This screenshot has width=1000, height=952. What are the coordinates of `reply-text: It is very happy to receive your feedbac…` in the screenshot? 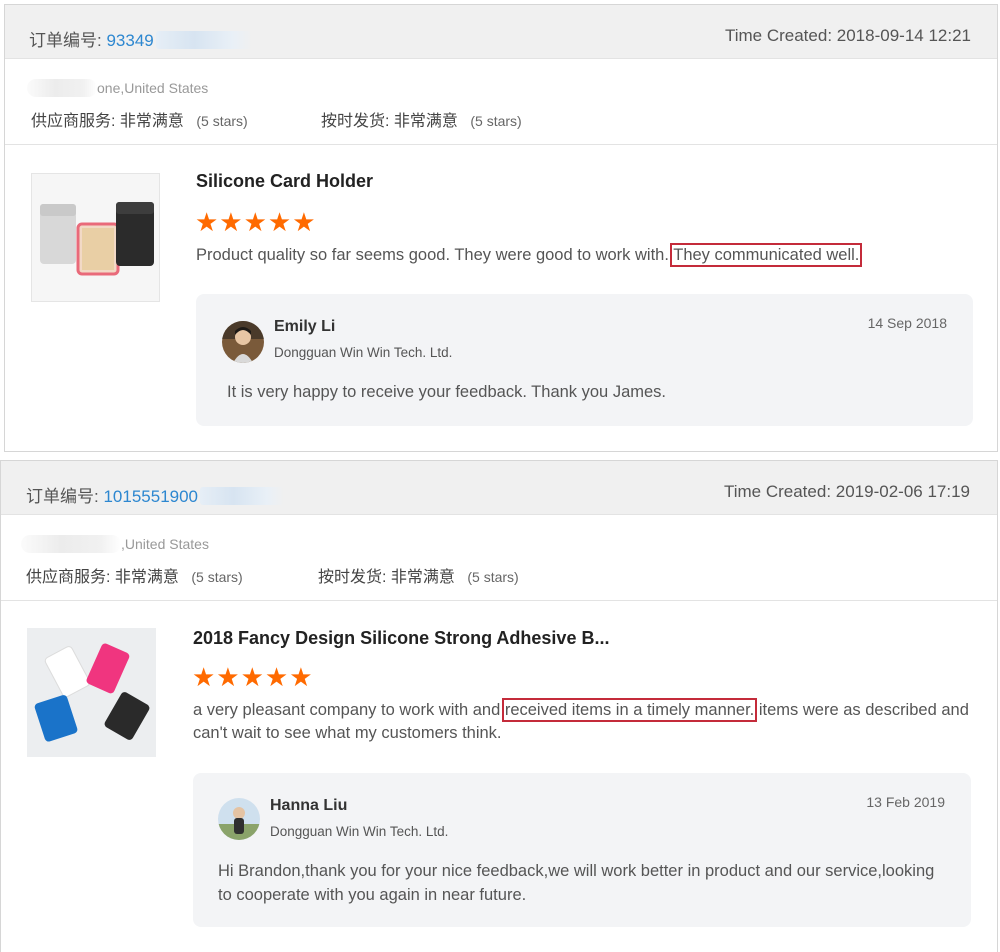 It's located at (446, 392).